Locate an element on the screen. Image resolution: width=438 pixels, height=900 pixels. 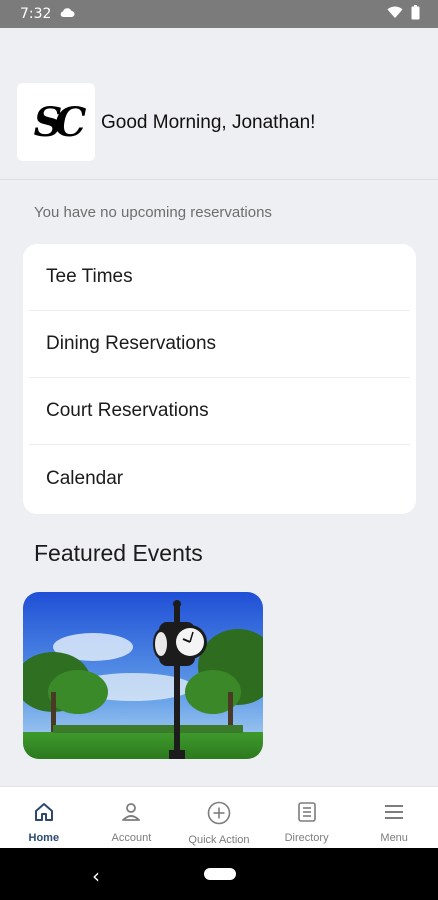
wifi-icon is located at coordinates (395, 14).